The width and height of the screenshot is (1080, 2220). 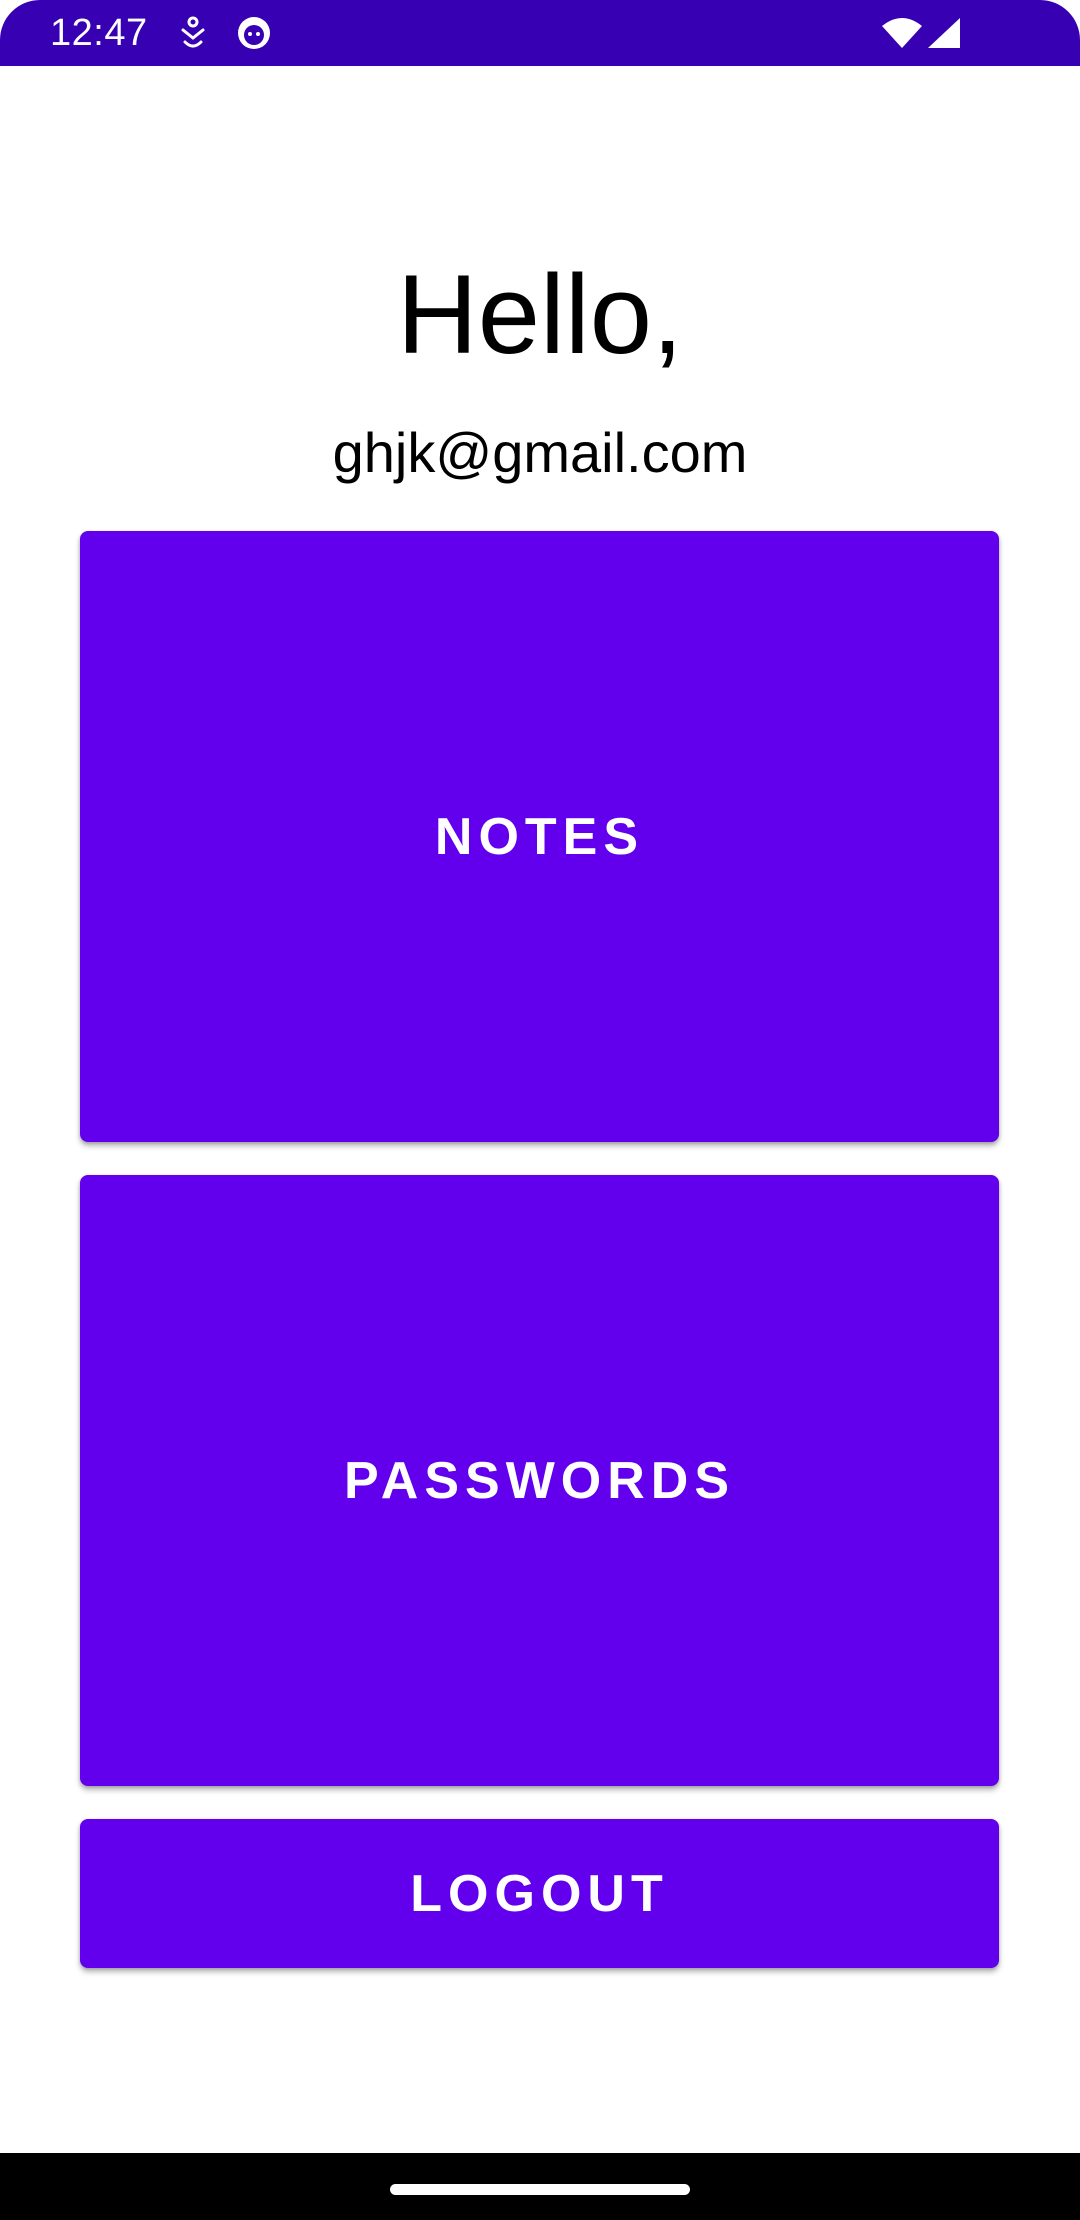 I want to click on user-email: ghjk@gmail.com, so click(x=540, y=452).